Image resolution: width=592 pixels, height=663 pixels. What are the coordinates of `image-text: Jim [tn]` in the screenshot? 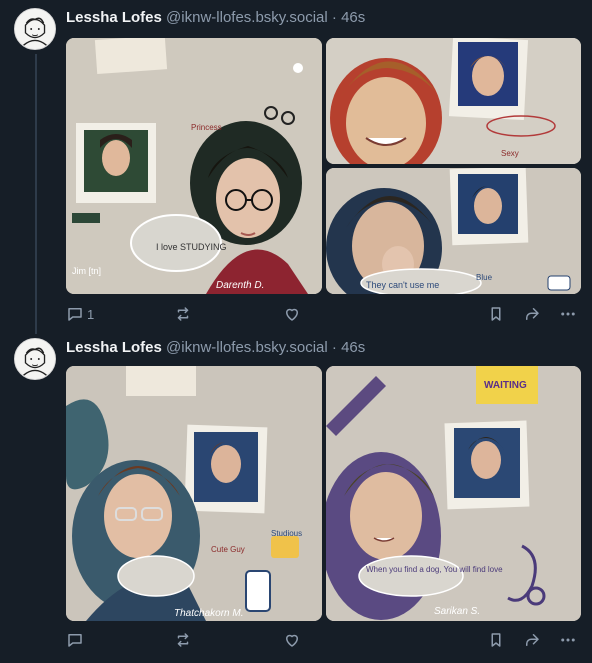 It's located at (86, 271).